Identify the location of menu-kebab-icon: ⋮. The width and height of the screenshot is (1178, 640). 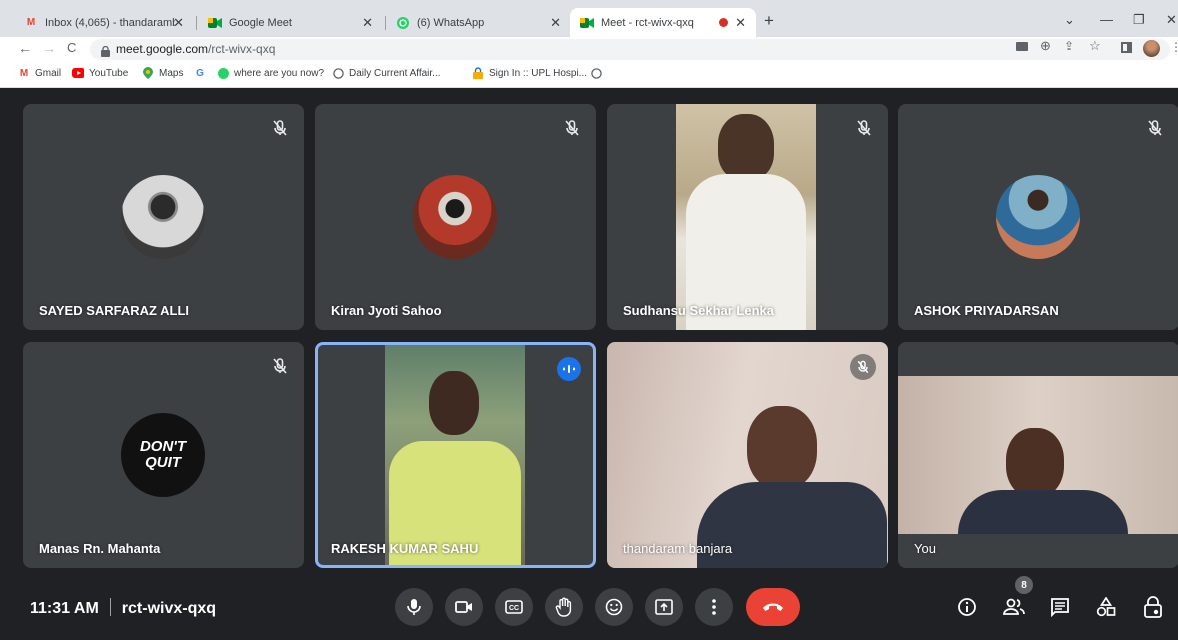
(1174, 47).